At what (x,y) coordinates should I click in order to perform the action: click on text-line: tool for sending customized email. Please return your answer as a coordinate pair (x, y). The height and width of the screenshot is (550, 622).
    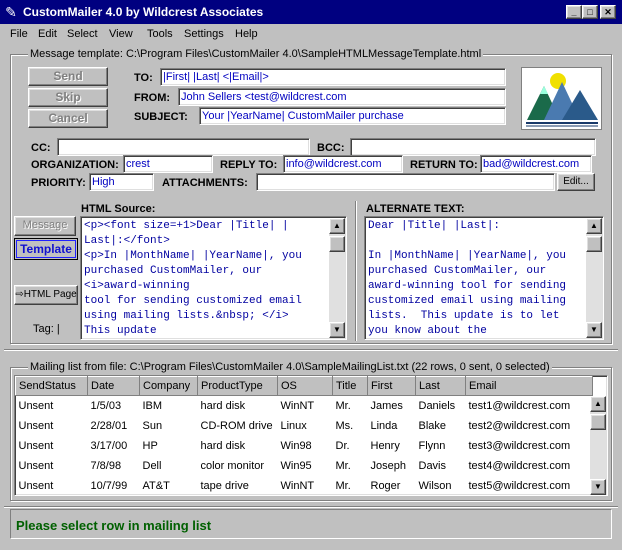
    Looking at the image, I should click on (193, 301).